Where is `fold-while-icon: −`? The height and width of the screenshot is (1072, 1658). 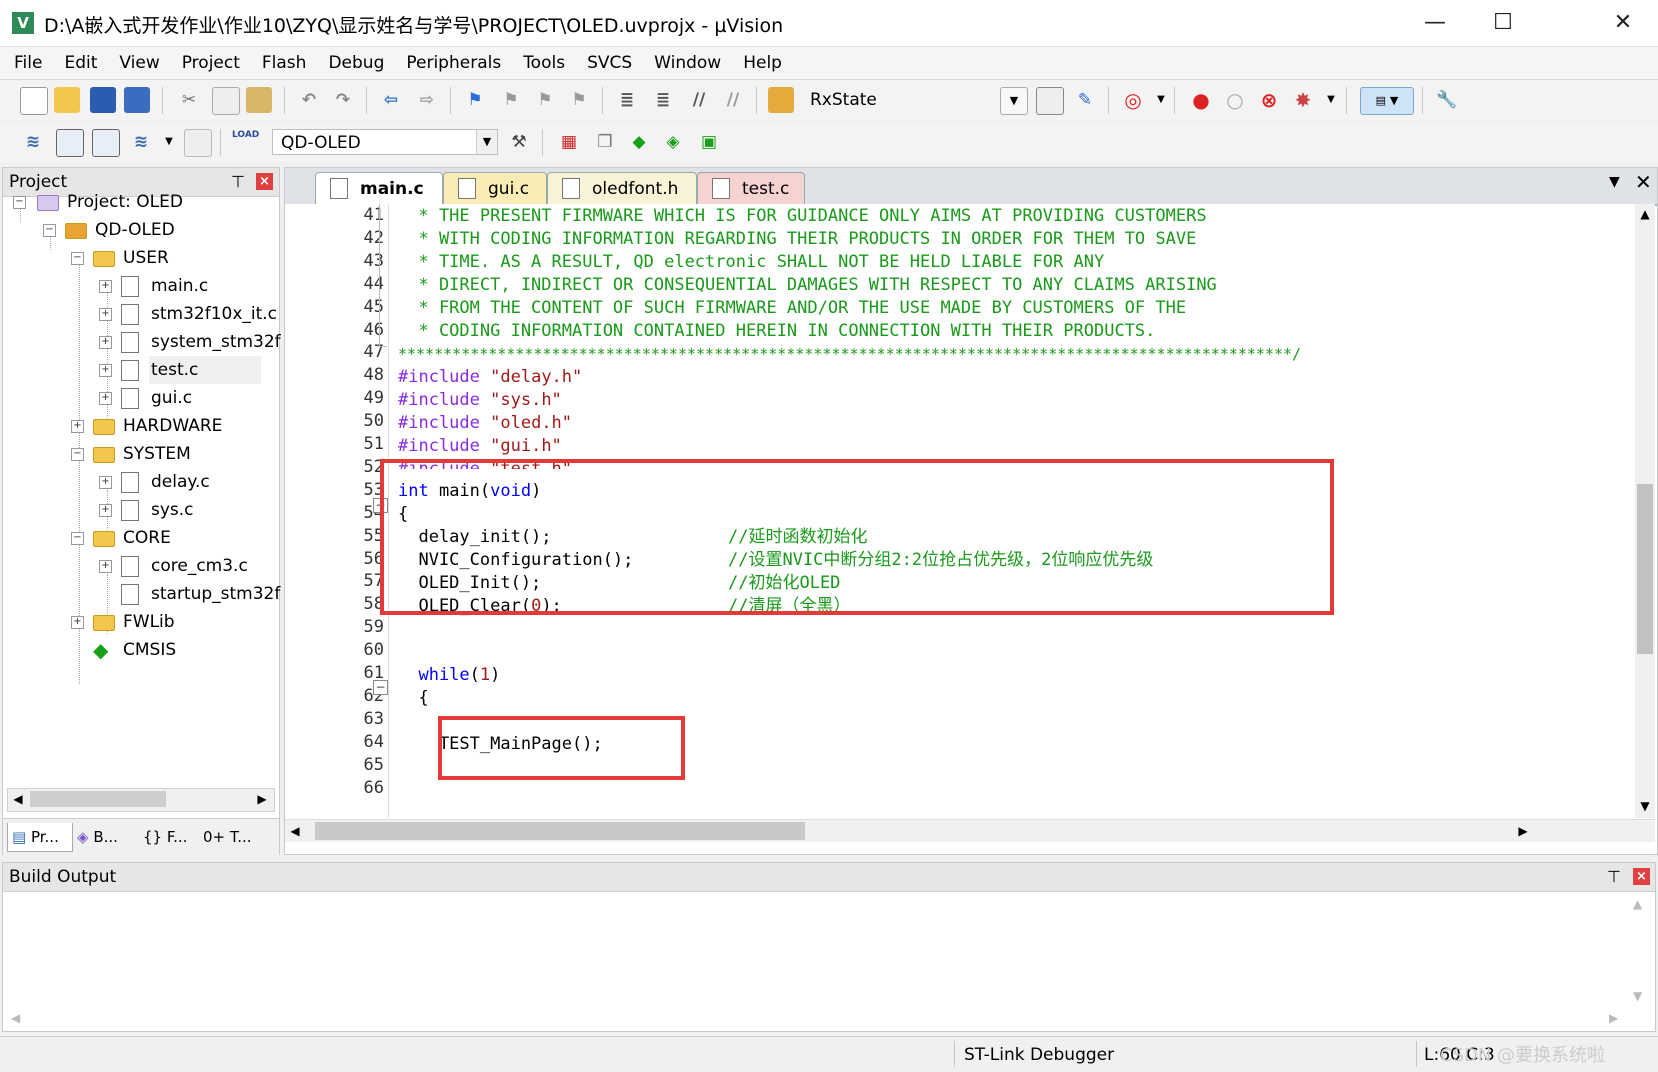 fold-while-icon: − is located at coordinates (380, 687).